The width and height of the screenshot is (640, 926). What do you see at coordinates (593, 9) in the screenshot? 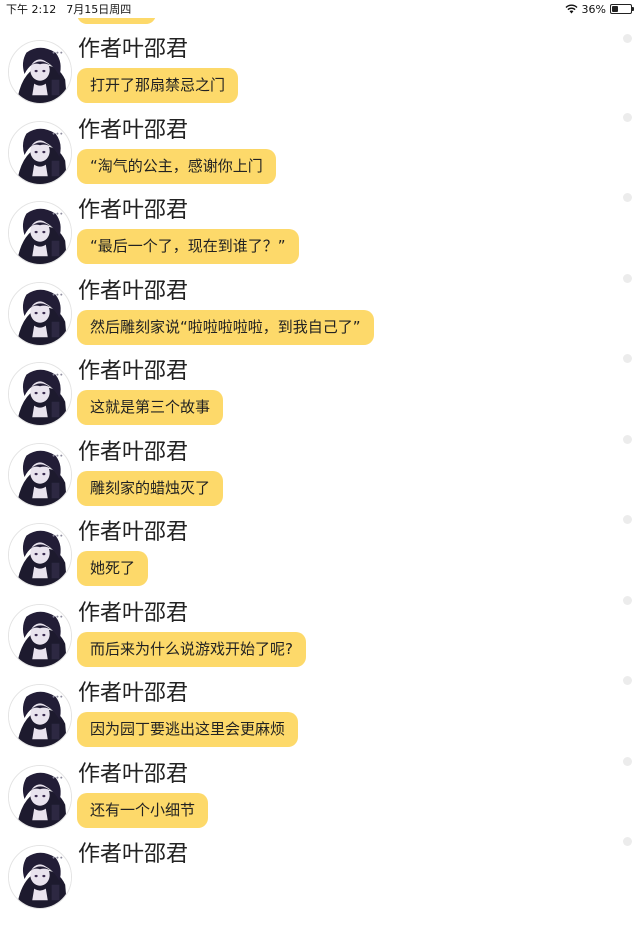
I see `battery-percent: 36%` at bounding box center [593, 9].